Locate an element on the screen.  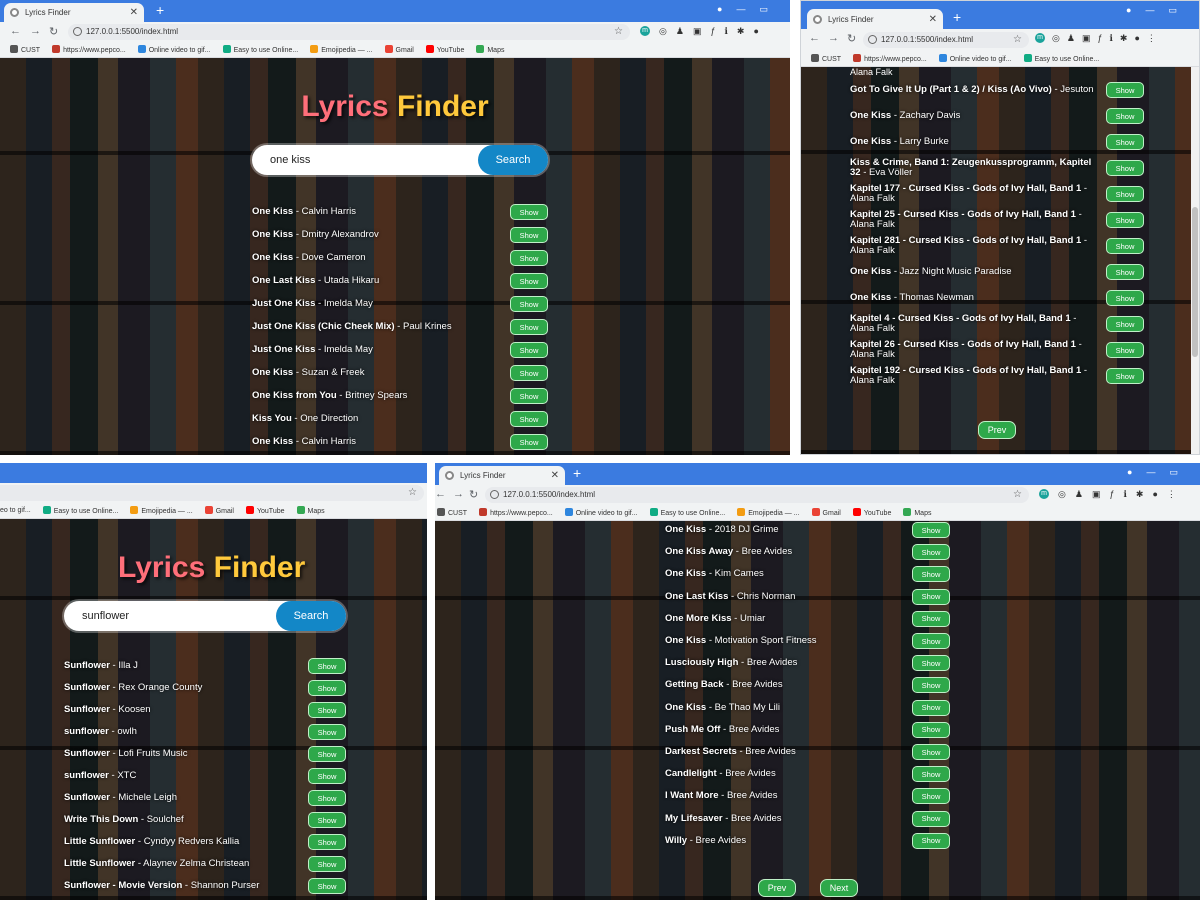
next-button: Next is located at coordinates (839, 888).